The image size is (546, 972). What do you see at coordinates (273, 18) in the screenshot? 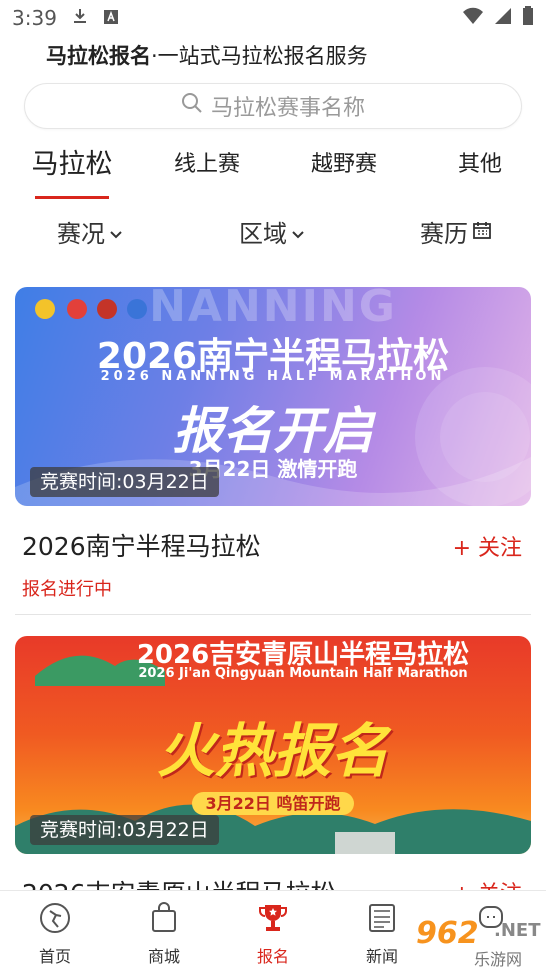
I see `status-bar: 3:39` at bounding box center [273, 18].